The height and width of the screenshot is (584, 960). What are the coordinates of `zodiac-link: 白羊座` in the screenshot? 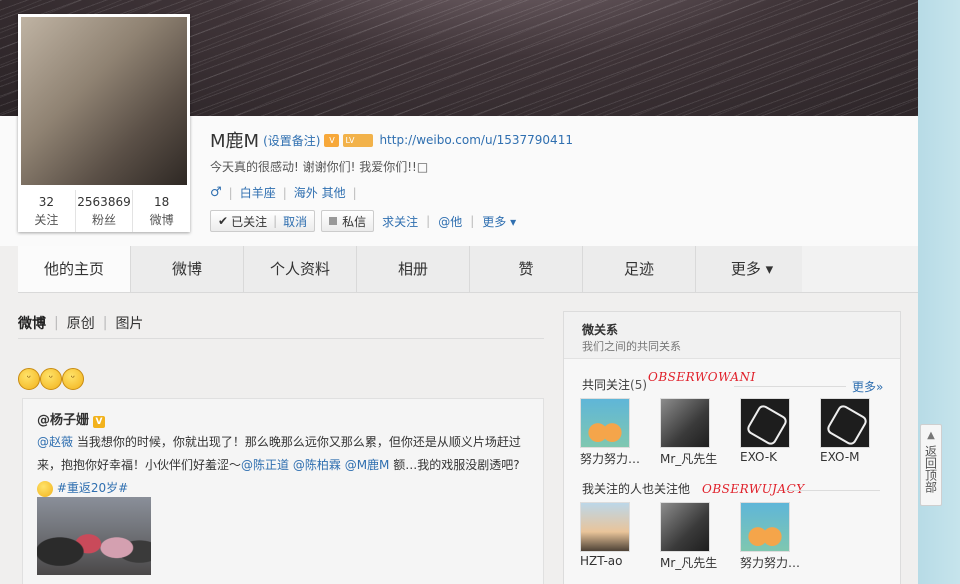 It's located at (258, 192).